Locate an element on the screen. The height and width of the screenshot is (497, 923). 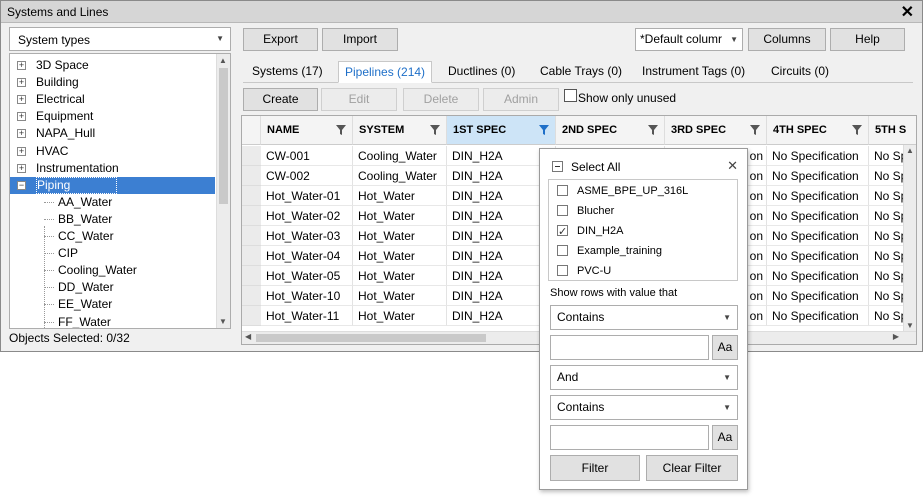
column-header-1st-spec: 1ST SPEC is located at coordinates (501, 130).